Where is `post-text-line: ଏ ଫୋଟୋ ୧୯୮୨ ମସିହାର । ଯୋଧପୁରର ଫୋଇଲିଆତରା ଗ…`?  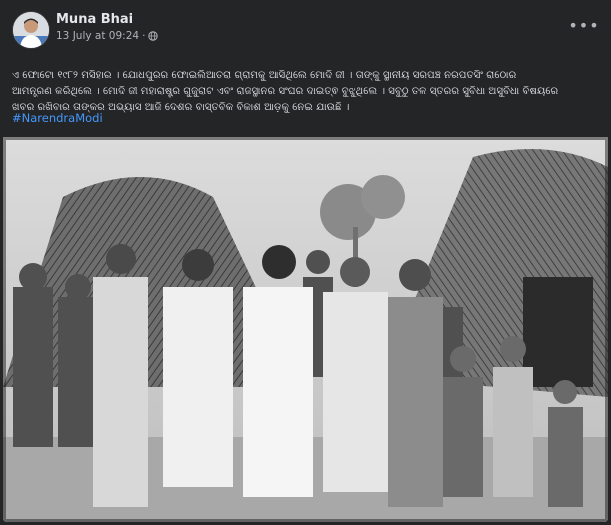 post-text-line: ଏ ଫୋଟୋ ୧୯୮୨ ମସିହାର । ଯୋଧପୁରର ଫୋଇଲିଆତରା ଗ… is located at coordinates (264, 75).